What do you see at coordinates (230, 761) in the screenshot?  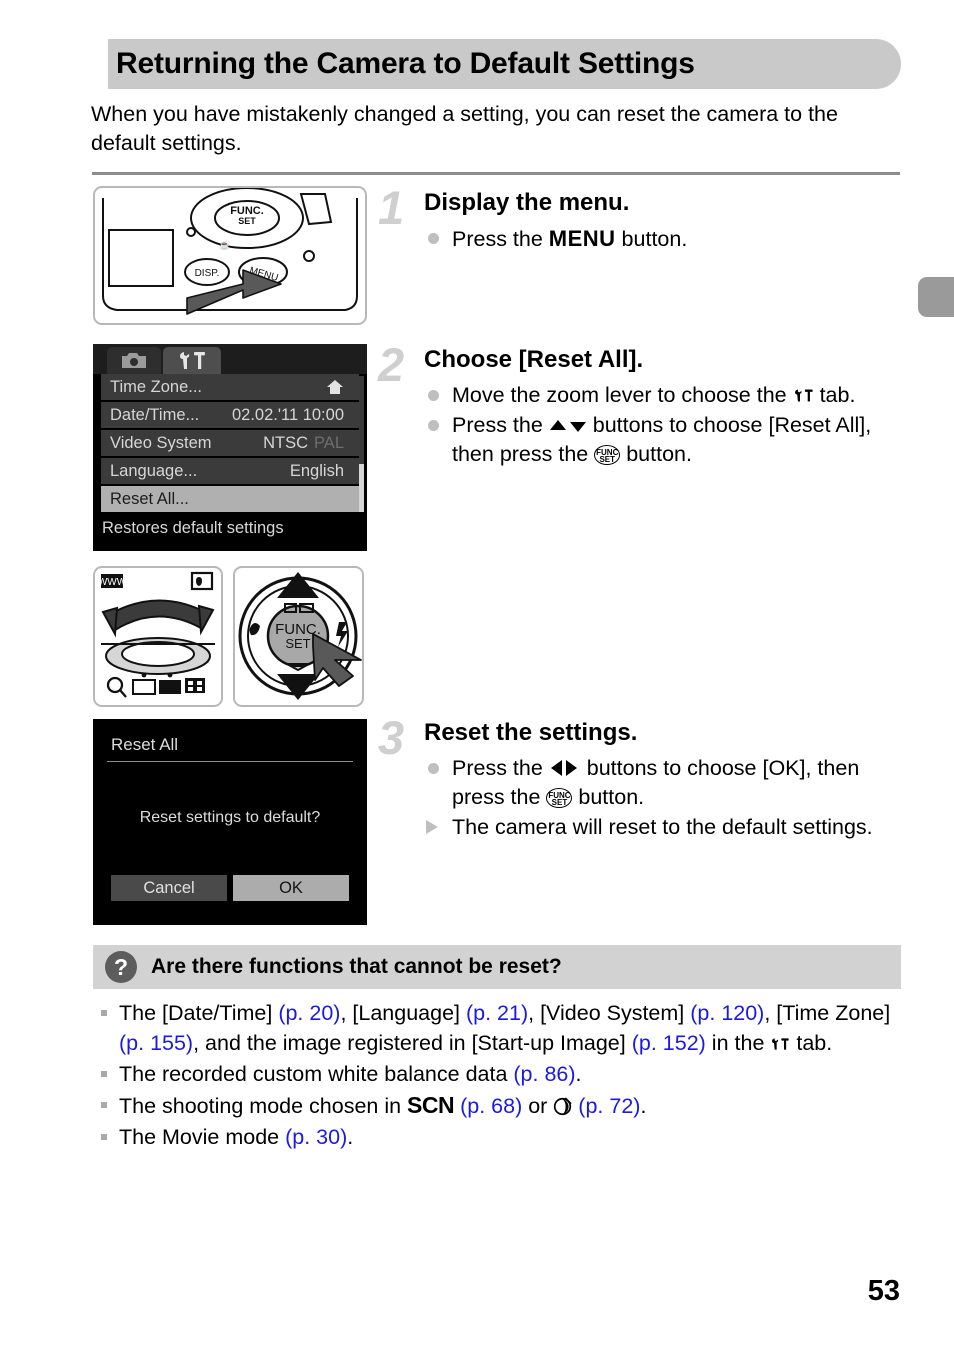 I see `dialog-separator` at bounding box center [230, 761].